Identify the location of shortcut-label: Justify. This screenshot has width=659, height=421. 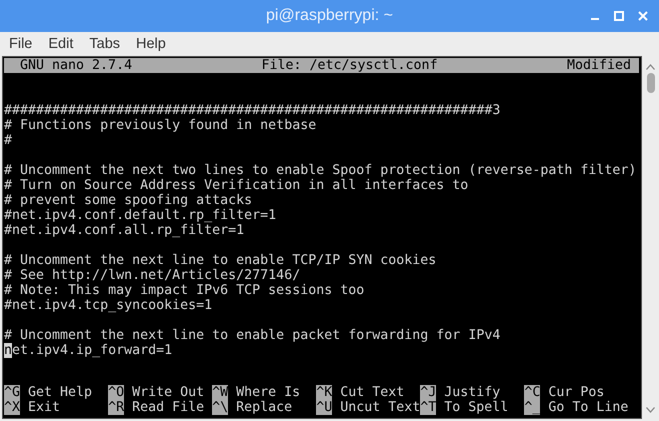
(472, 392).